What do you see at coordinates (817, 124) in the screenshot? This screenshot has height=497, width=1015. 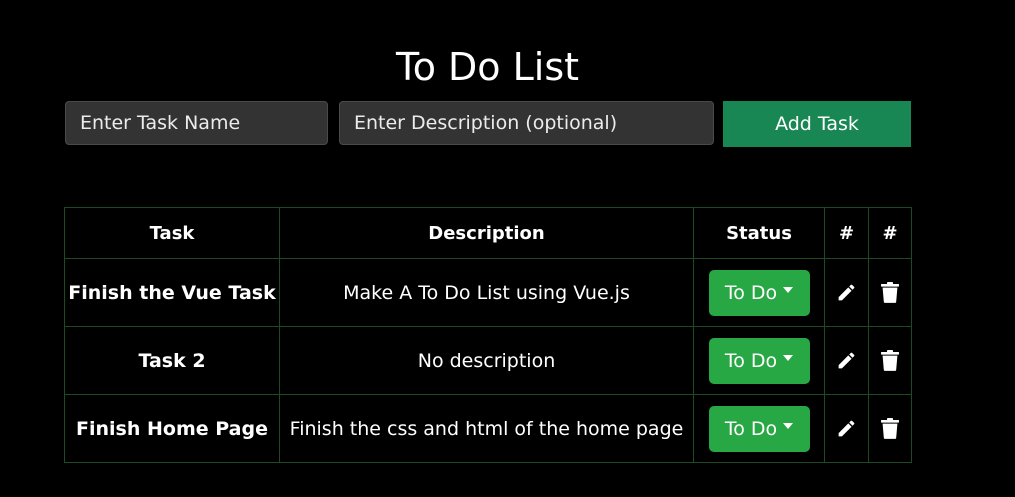 I see `add-task-button: Add Task` at bounding box center [817, 124].